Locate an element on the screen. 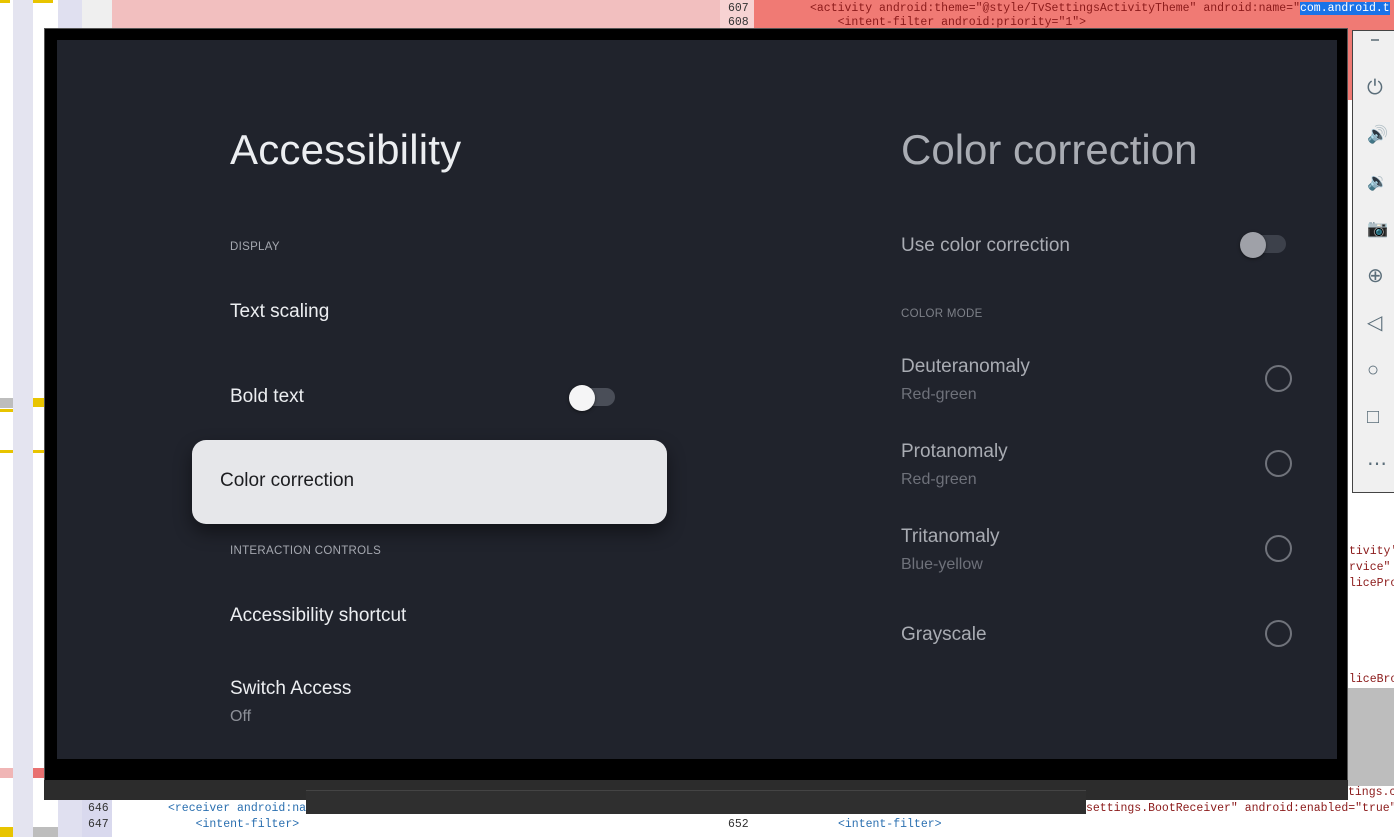  code-fragment: licePro is located at coordinates (1371, 583).